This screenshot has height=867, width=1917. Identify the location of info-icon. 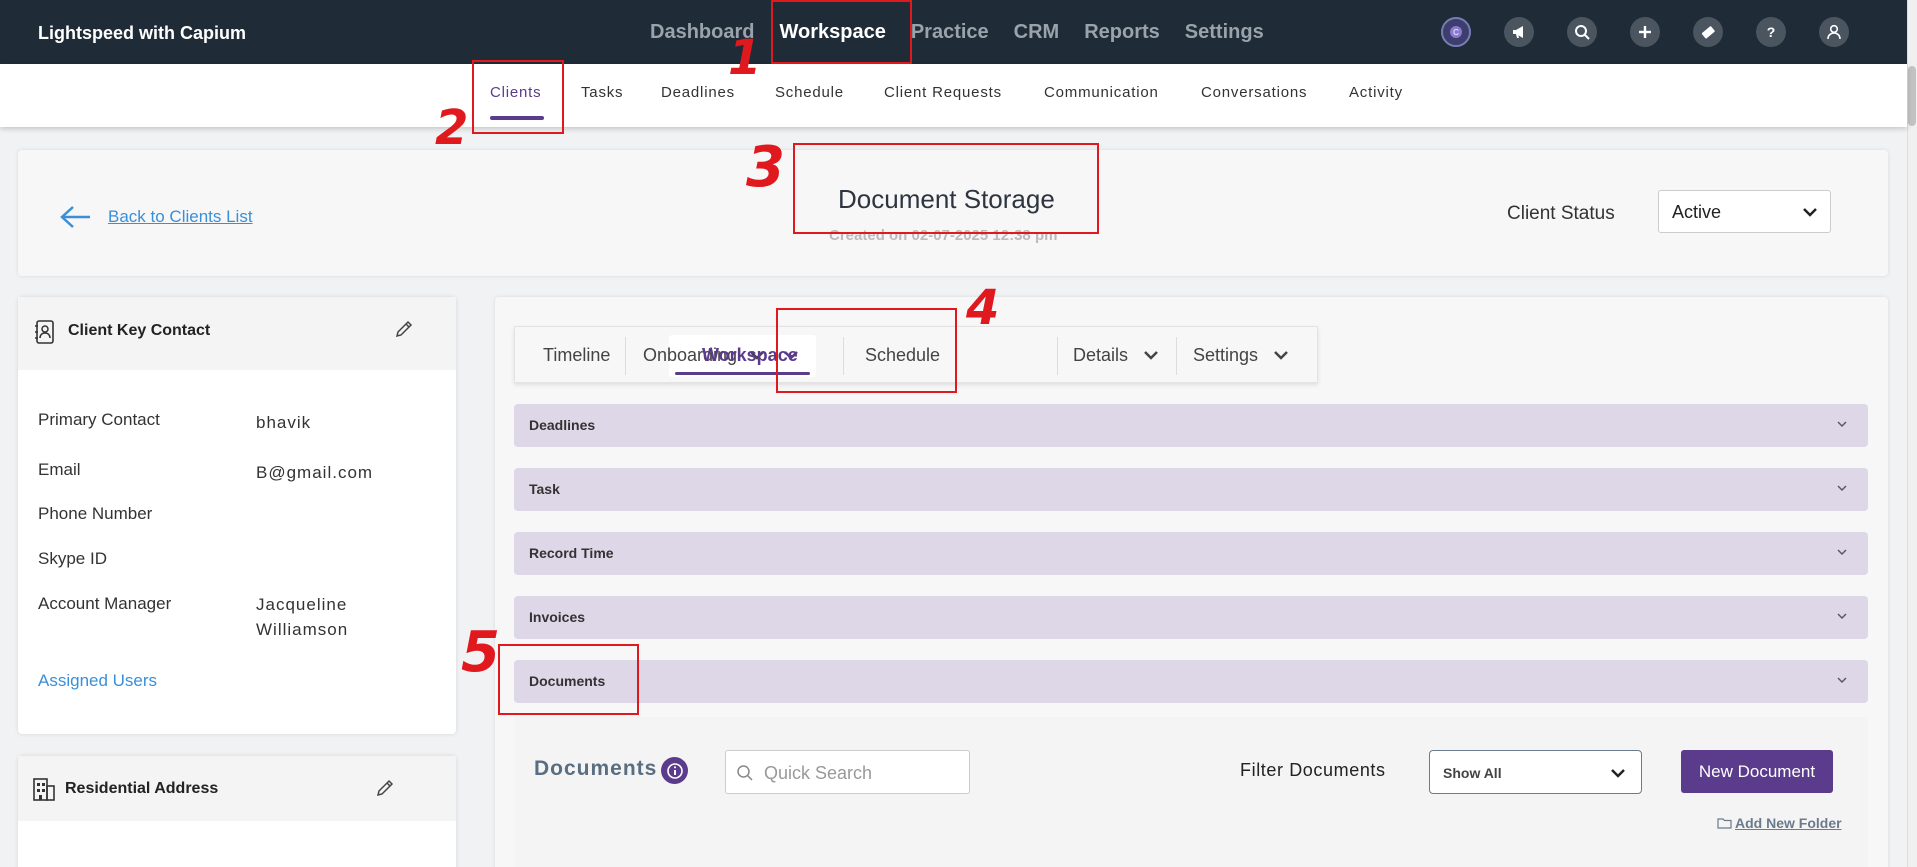
(674, 770).